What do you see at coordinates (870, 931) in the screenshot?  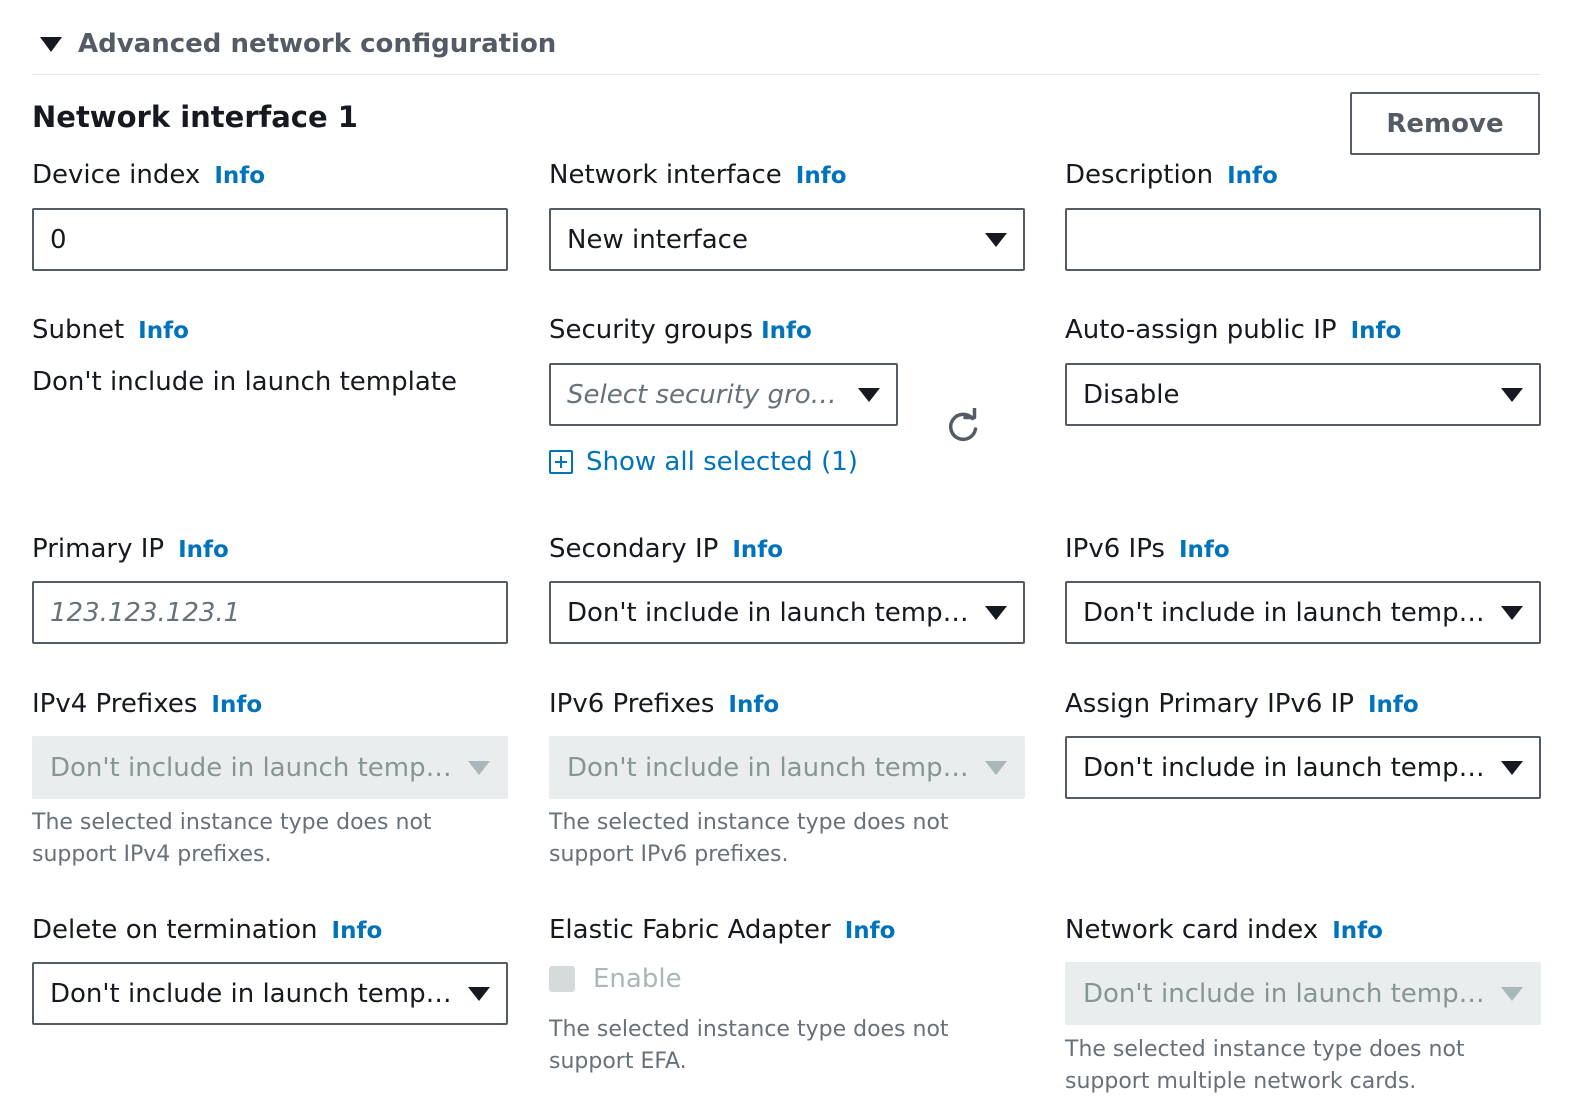 I see `efa-info-link: Info` at bounding box center [870, 931].